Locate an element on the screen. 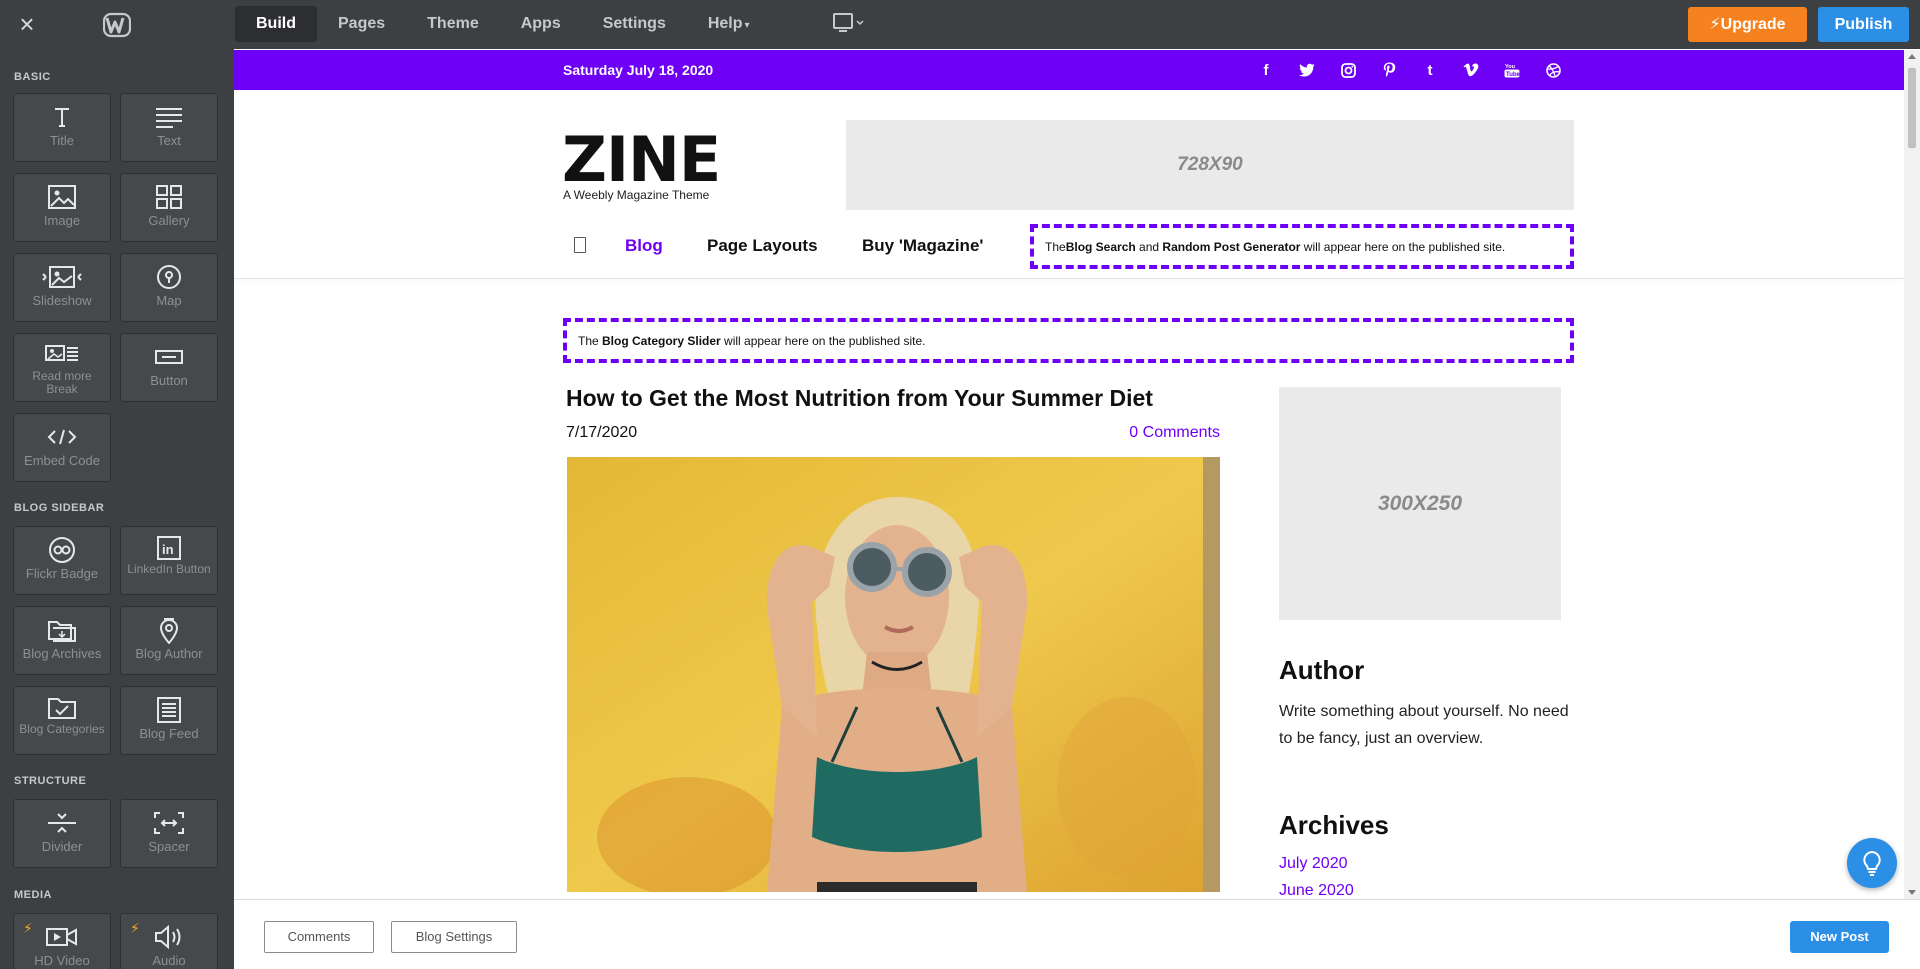  vimeo-icon is located at coordinates (1471, 70).